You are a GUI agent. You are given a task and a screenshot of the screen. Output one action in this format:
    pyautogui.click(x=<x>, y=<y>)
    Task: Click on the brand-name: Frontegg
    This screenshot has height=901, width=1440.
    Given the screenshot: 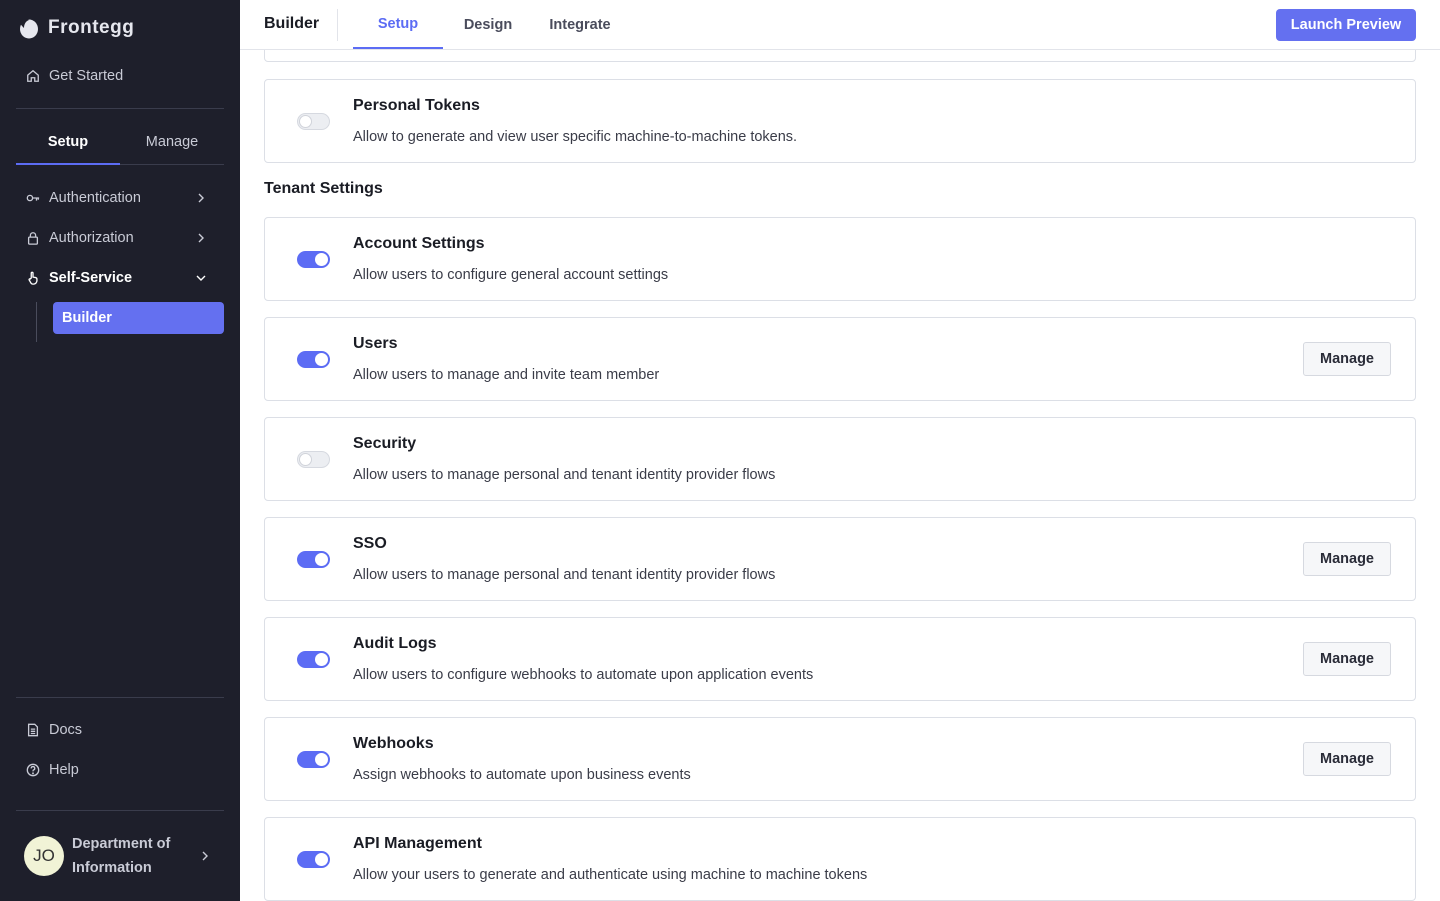 What is the action you would take?
    pyautogui.click(x=91, y=27)
    